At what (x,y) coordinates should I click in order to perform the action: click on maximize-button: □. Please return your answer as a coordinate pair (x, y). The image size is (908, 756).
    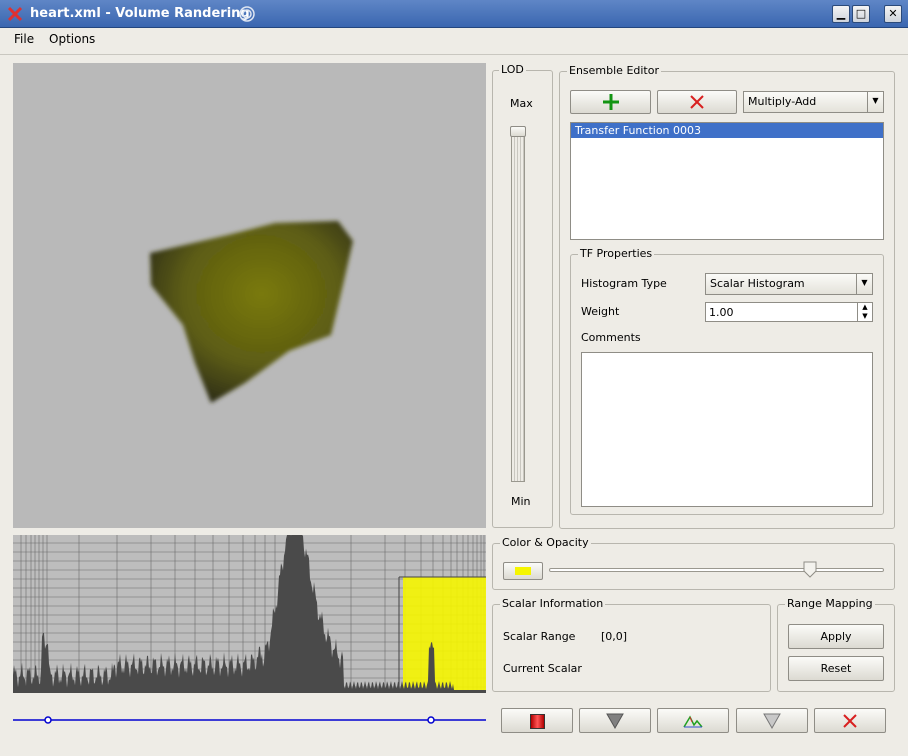
    Looking at the image, I should click on (861, 14).